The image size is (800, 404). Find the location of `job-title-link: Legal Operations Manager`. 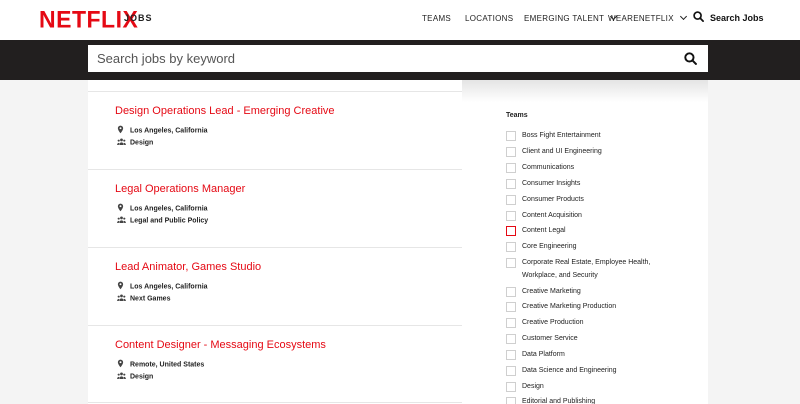

job-title-link: Legal Operations Manager is located at coordinates (180, 189).